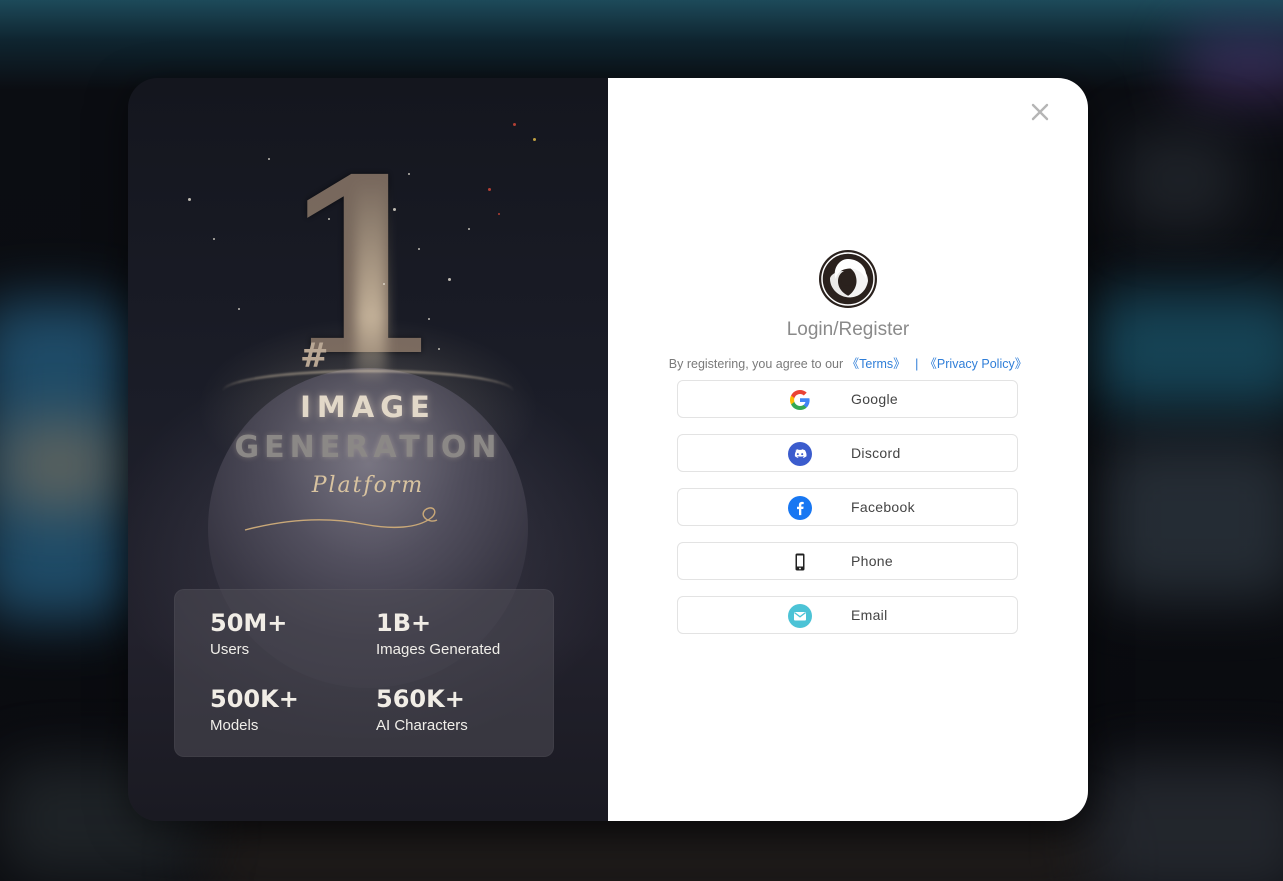 The height and width of the screenshot is (881, 1283). What do you see at coordinates (1040, 112) in the screenshot?
I see `close-icon` at bounding box center [1040, 112].